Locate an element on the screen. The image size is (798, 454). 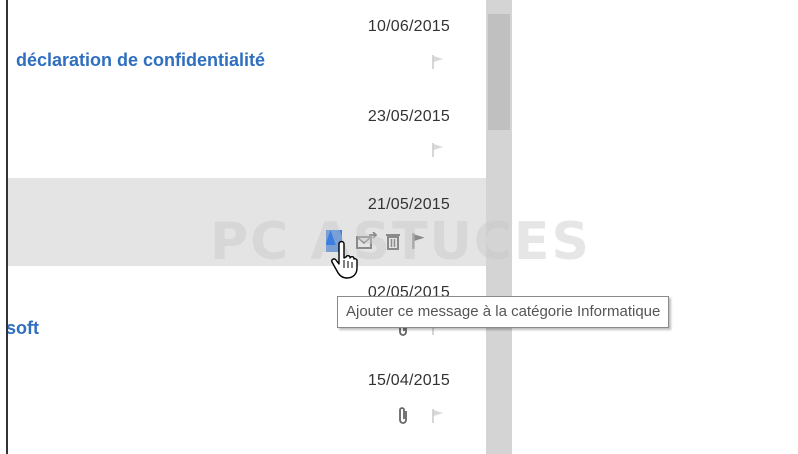
list-item: 15/04/2015 is located at coordinates (247, 406).